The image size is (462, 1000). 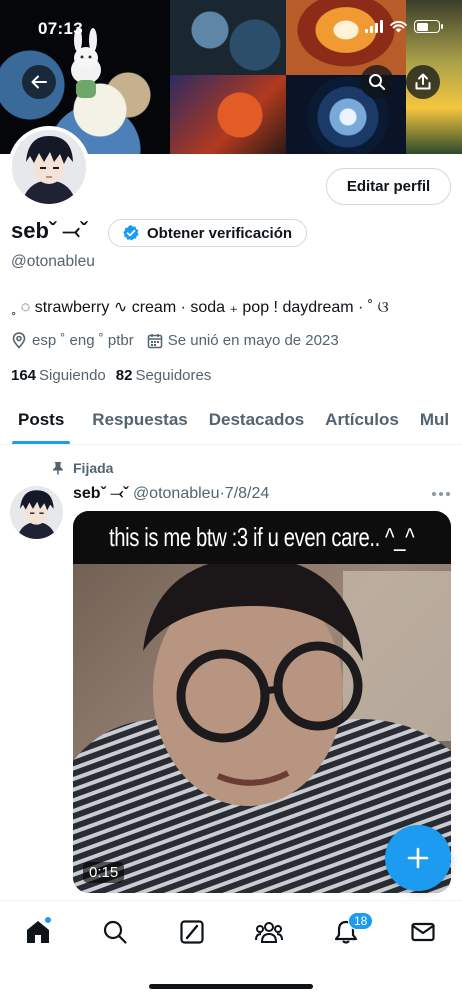 I want to click on messages-icon, so click(x=423, y=932).